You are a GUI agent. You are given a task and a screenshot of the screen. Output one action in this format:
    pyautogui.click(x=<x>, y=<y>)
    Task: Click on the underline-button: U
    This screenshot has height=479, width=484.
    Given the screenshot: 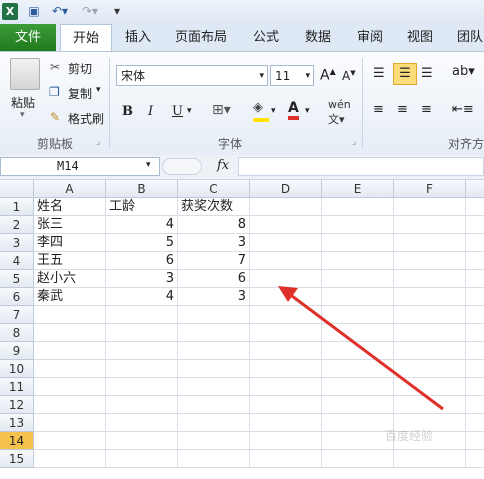 What is the action you would take?
    pyautogui.click(x=177, y=111)
    